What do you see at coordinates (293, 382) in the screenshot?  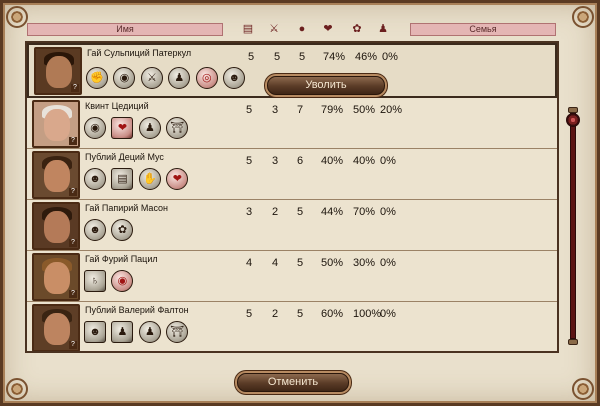 I see `cancel-button: Отменить` at bounding box center [293, 382].